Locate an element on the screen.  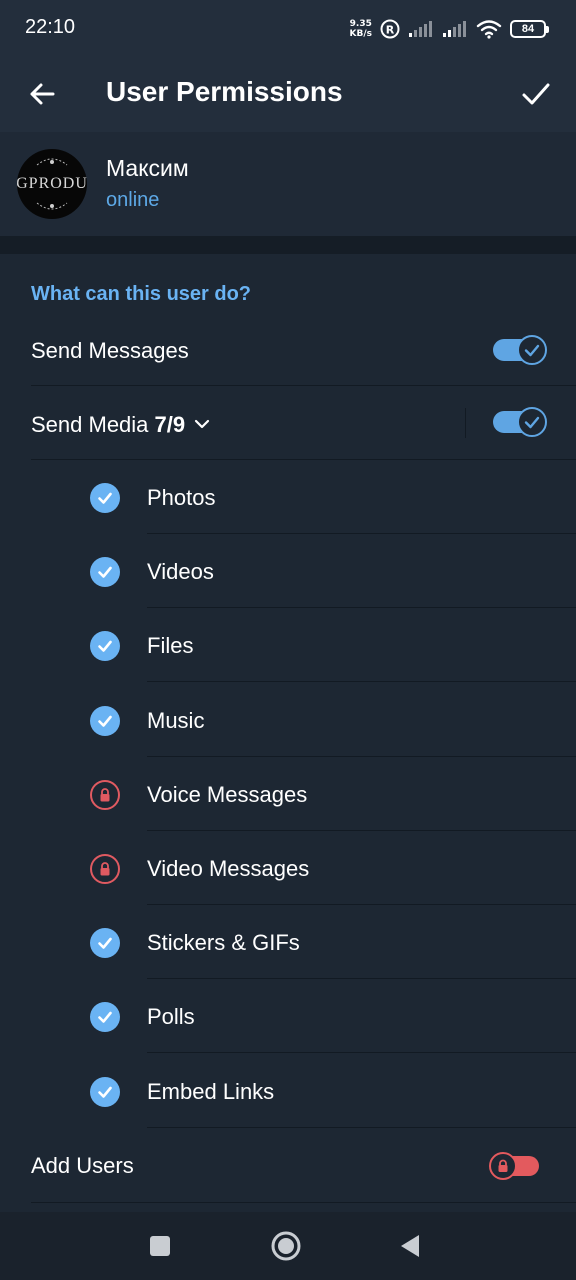
media-permission-label: Music is located at coordinates (176, 720).